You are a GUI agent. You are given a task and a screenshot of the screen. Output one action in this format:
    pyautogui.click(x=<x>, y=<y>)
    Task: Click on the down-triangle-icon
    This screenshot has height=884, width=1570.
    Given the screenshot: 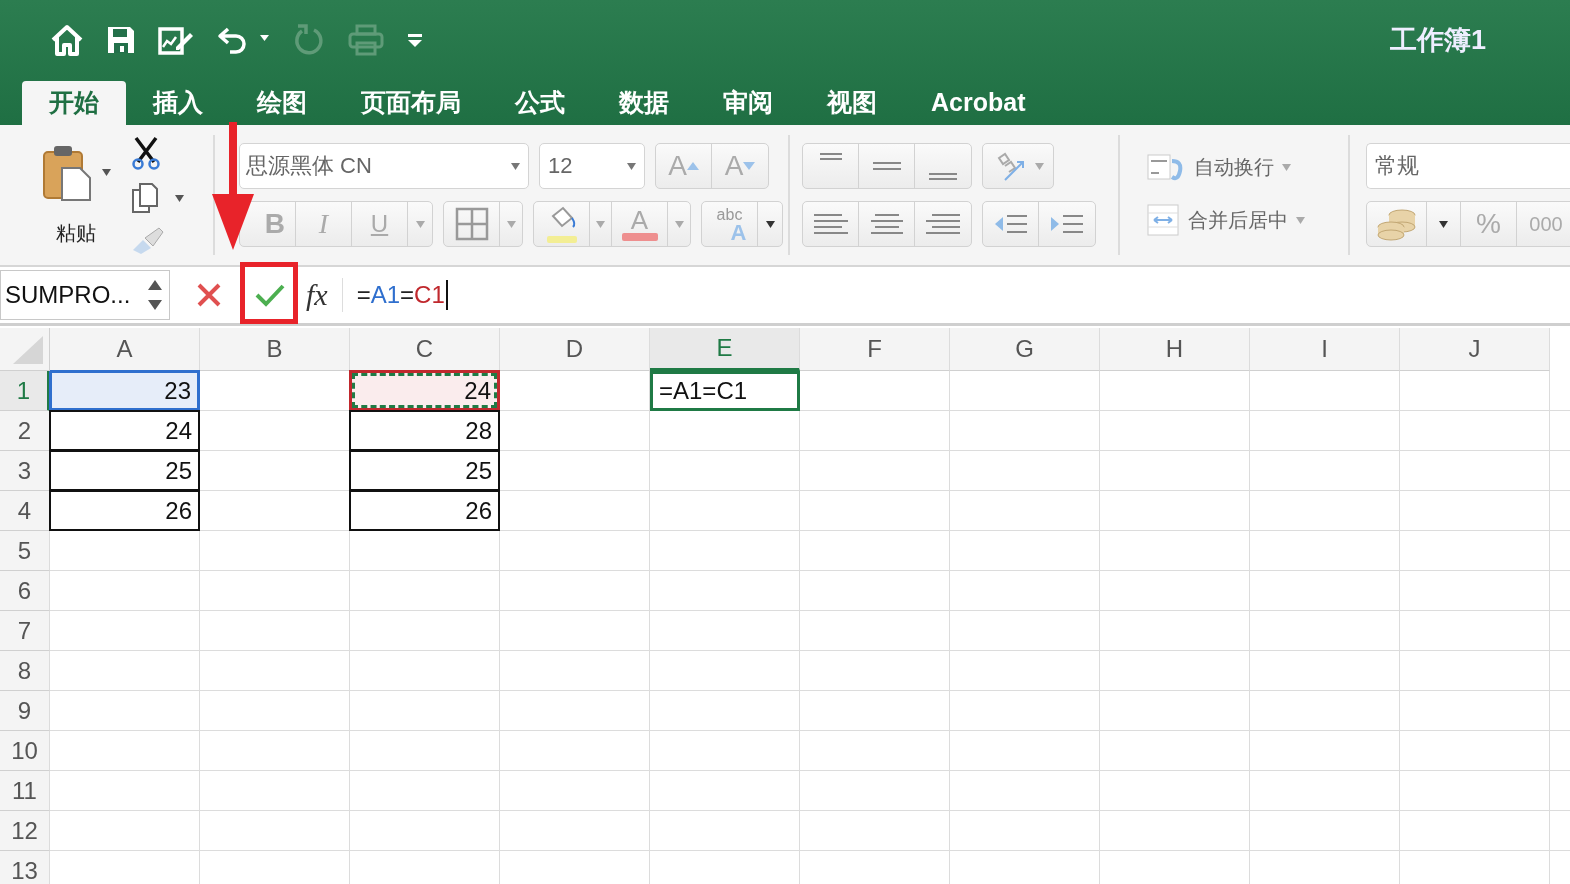 What is the action you would take?
    pyautogui.click(x=749, y=166)
    